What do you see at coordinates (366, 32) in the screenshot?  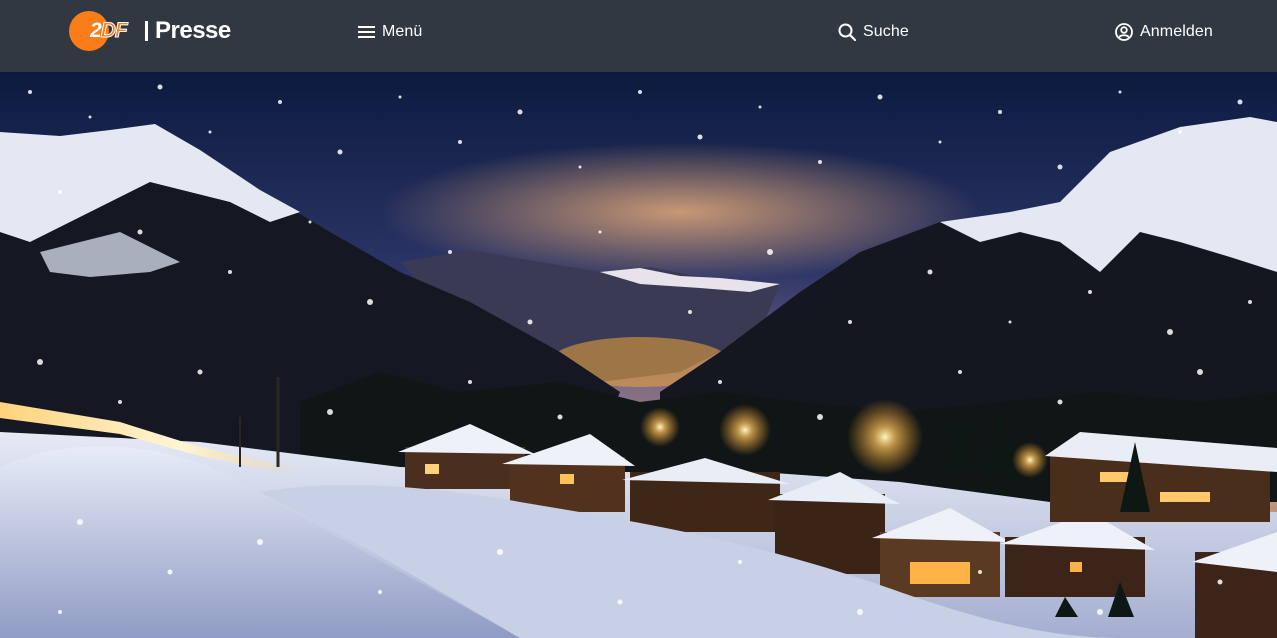 I see `hamburger-icon` at bounding box center [366, 32].